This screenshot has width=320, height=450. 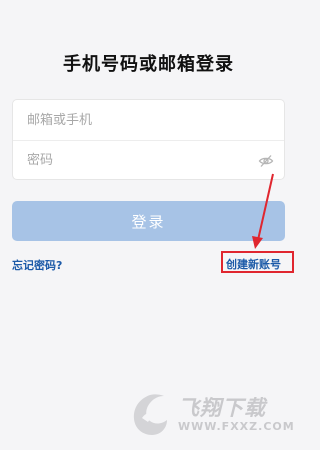 I want to click on watermark-brand-cn: 飞翔下载, so click(x=222, y=408).